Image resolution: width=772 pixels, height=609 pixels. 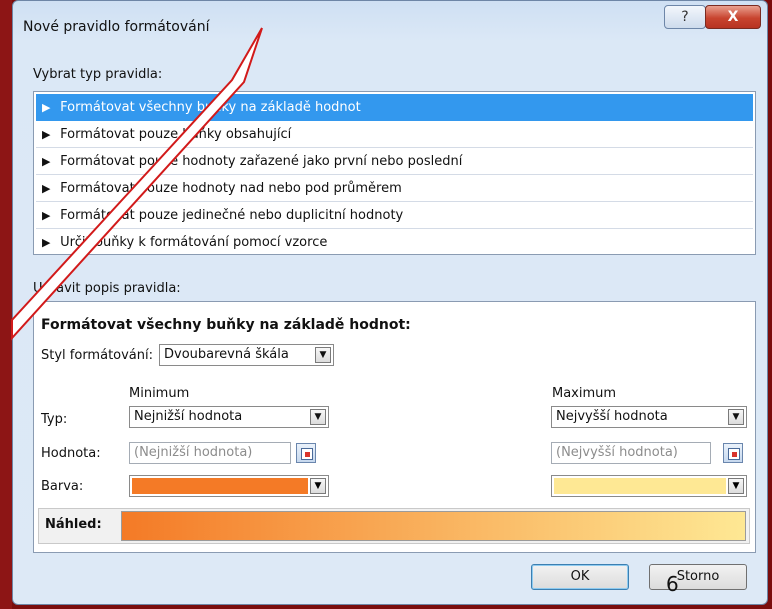 What do you see at coordinates (54, 419) in the screenshot?
I see `type-label: Typ:` at bounding box center [54, 419].